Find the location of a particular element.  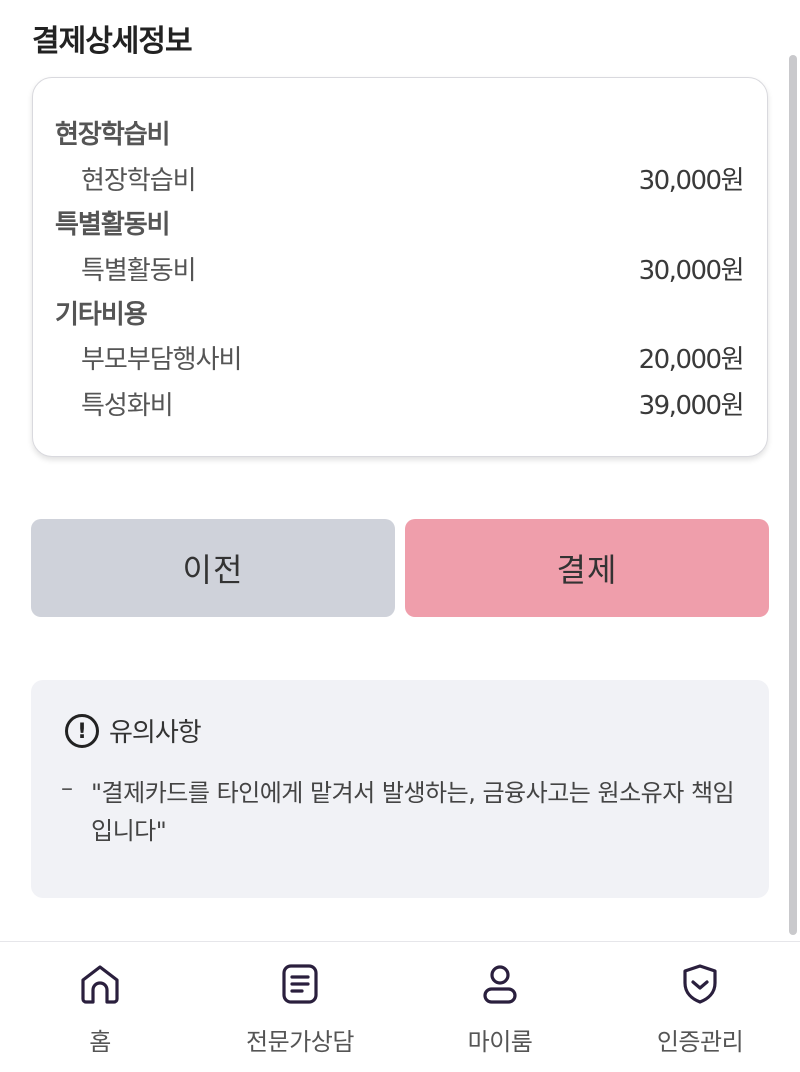

document-icon is located at coordinates (300, 984).